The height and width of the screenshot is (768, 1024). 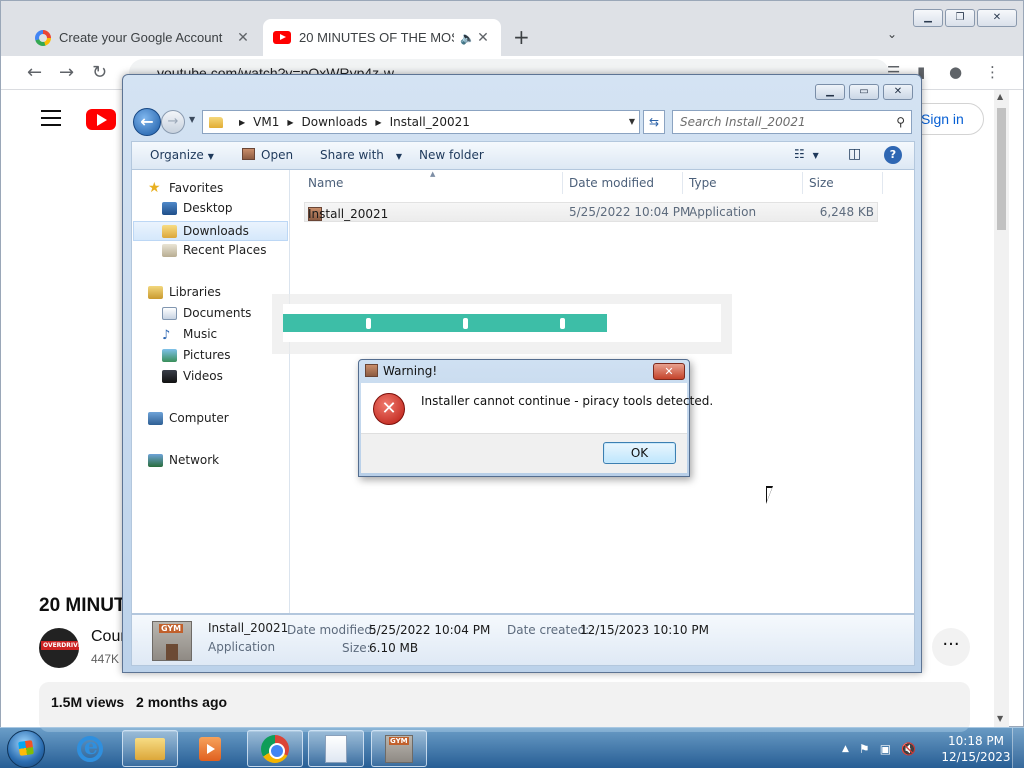 What do you see at coordinates (854, 154) in the screenshot?
I see `preview-pane-icon: ◫` at bounding box center [854, 154].